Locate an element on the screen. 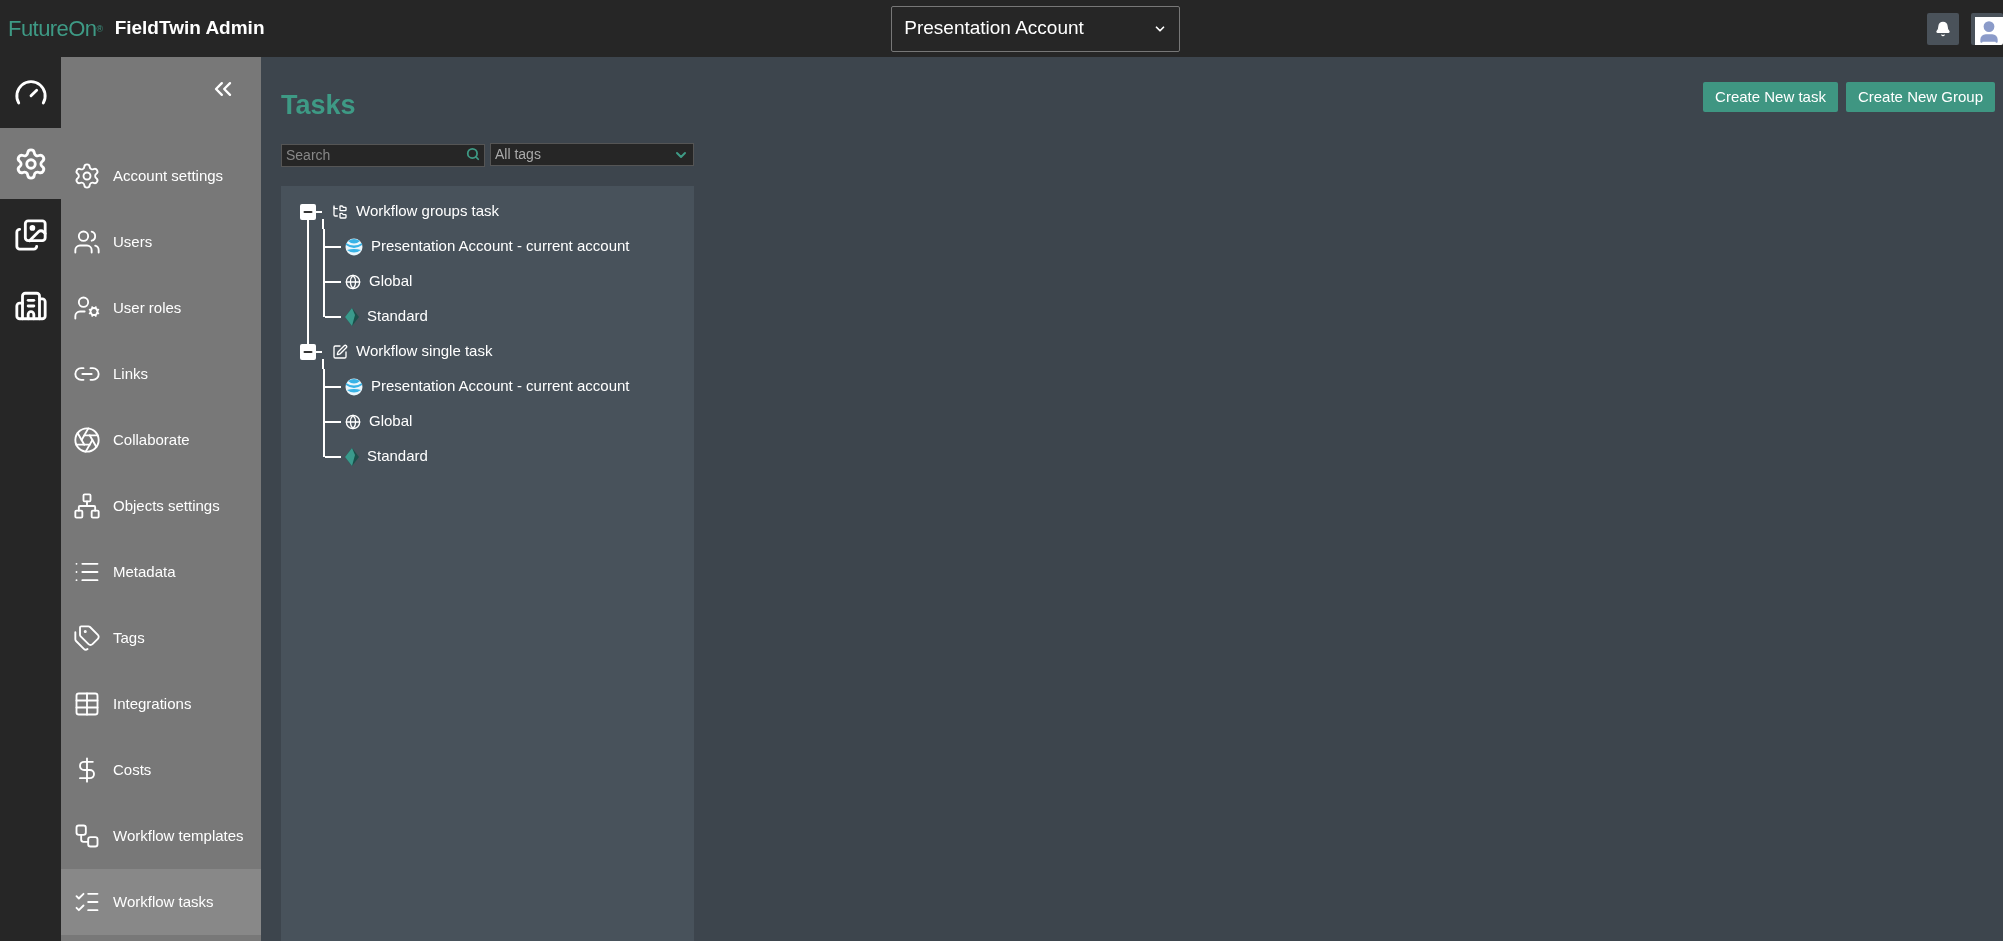 This screenshot has width=2003, height=941. create-button: Create New task is located at coordinates (1770, 97).